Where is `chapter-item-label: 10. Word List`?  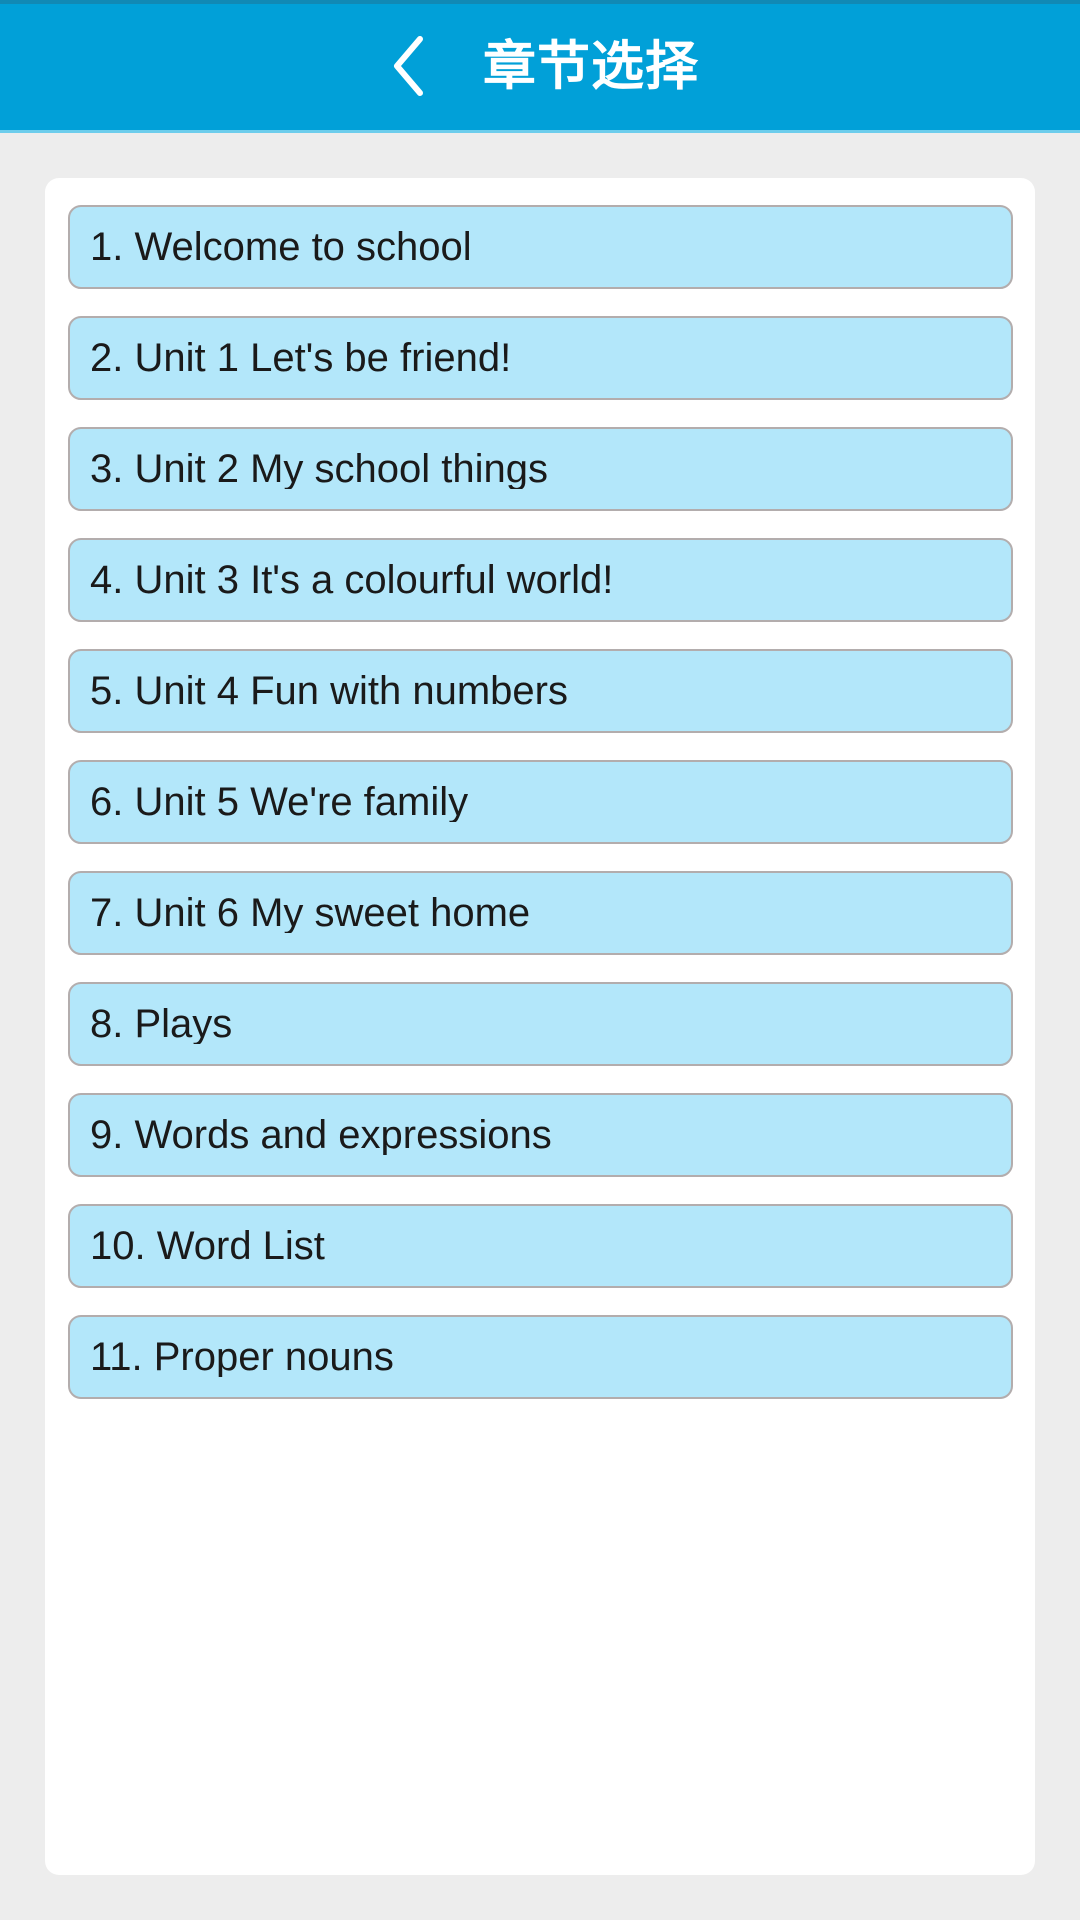 chapter-item-label: 10. Word List is located at coordinates (207, 1246).